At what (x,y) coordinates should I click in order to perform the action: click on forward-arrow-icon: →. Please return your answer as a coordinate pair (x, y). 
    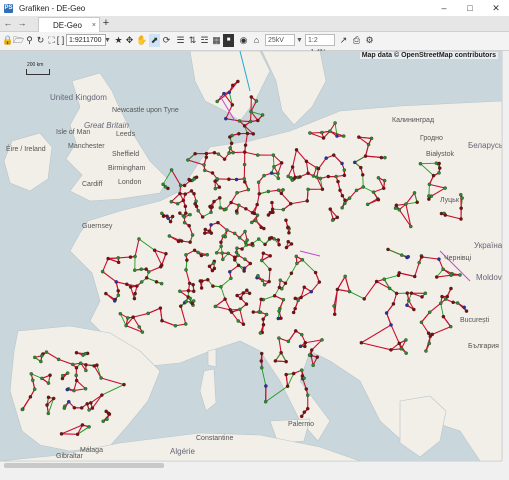
    Looking at the image, I should click on (22, 23).